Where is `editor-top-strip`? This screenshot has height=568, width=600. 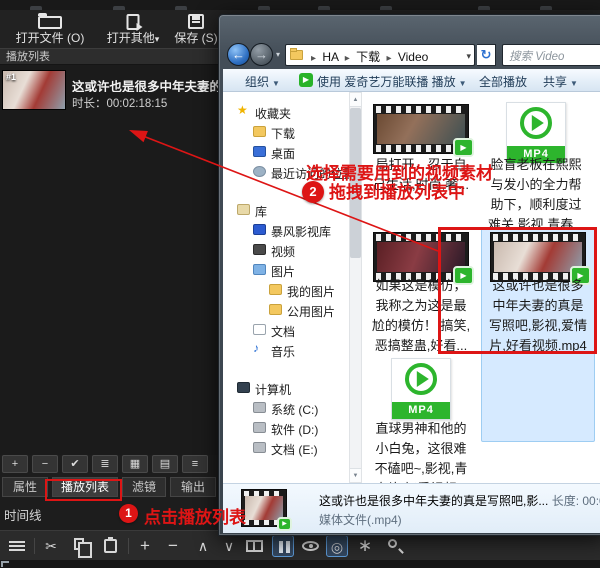
editor-top-strip is located at coordinates (300, 5).